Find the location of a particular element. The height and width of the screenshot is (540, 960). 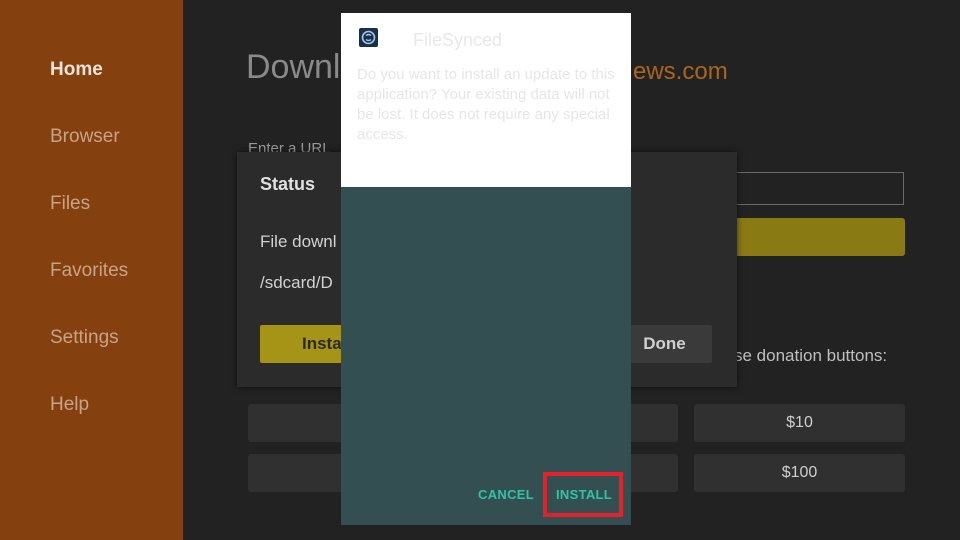

donation-text: se donation buttons: is located at coordinates (811, 355).